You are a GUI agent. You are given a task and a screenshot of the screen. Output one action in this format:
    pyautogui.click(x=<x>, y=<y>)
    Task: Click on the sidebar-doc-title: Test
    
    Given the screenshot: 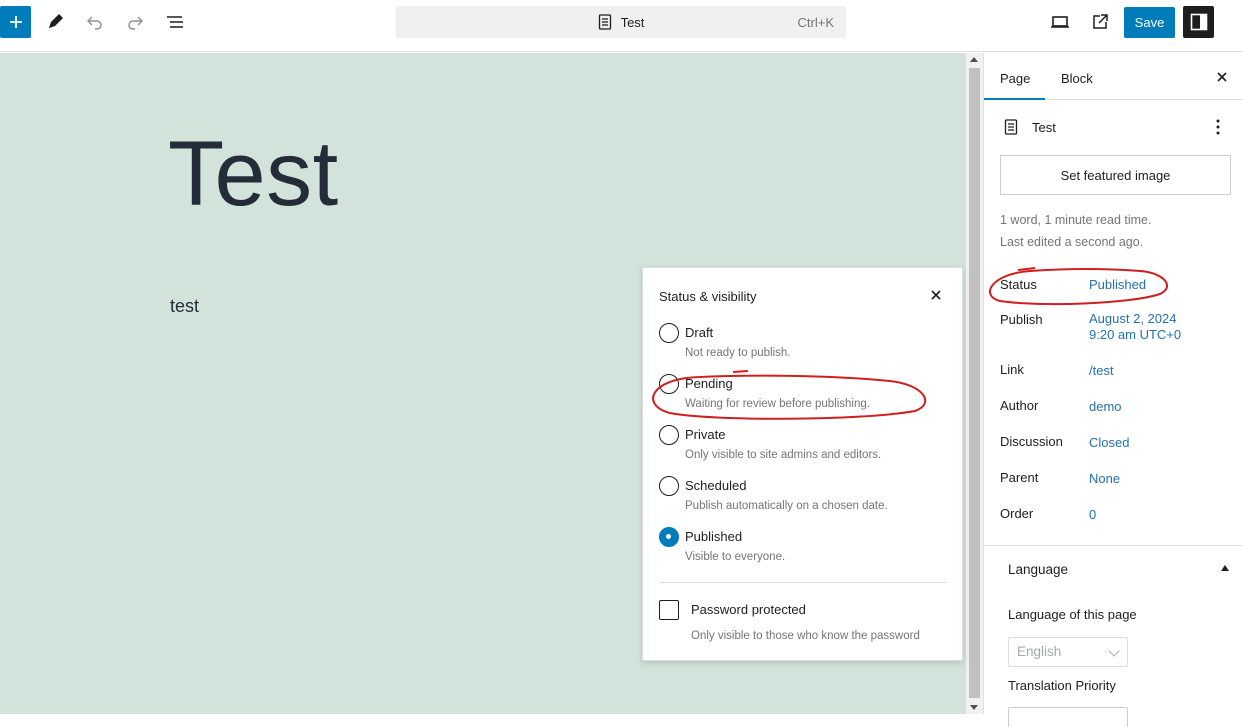 What is the action you would take?
    pyautogui.click(x=1044, y=127)
    